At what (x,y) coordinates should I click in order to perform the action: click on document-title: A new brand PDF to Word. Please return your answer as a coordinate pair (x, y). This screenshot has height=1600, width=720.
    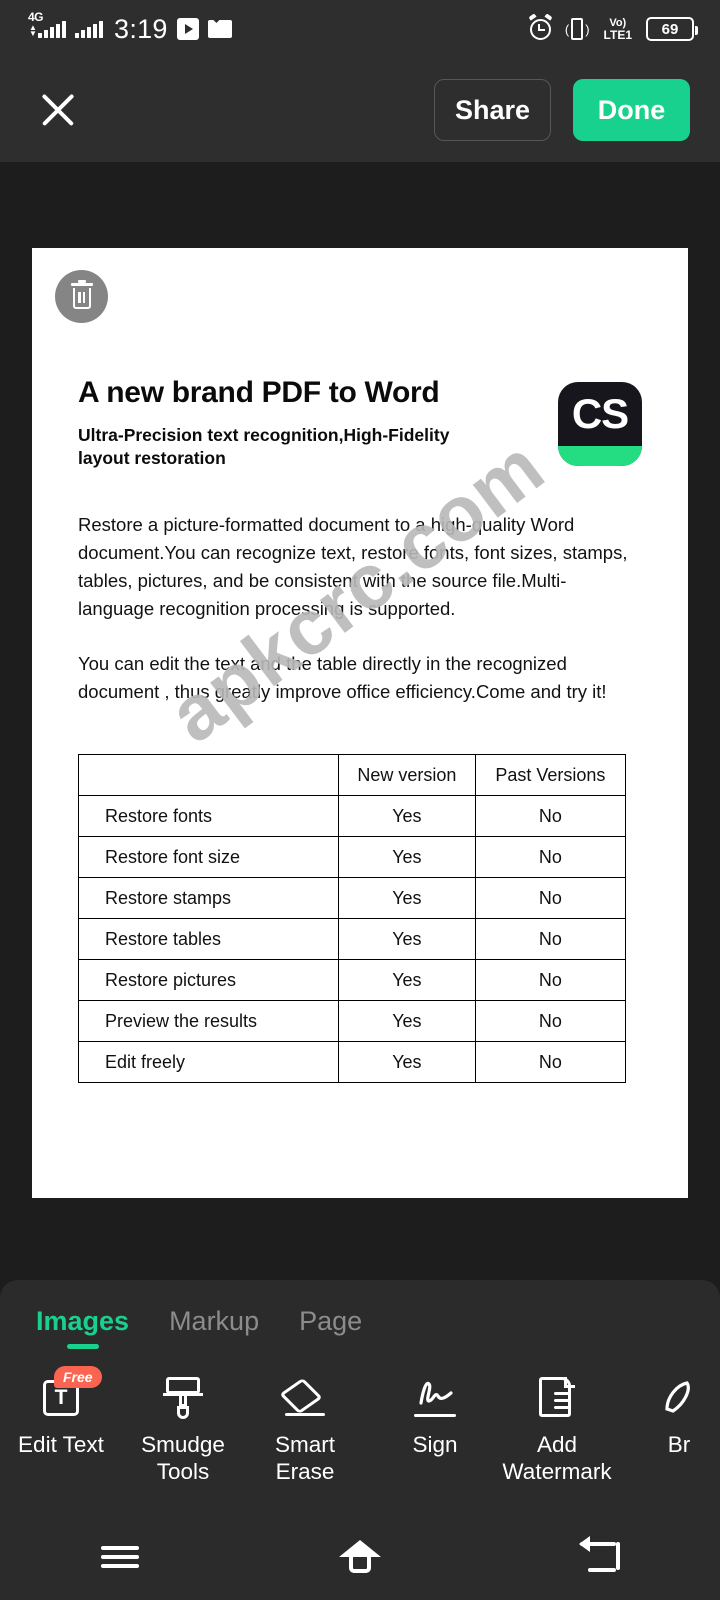
    Looking at the image, I should click on (259, 392).